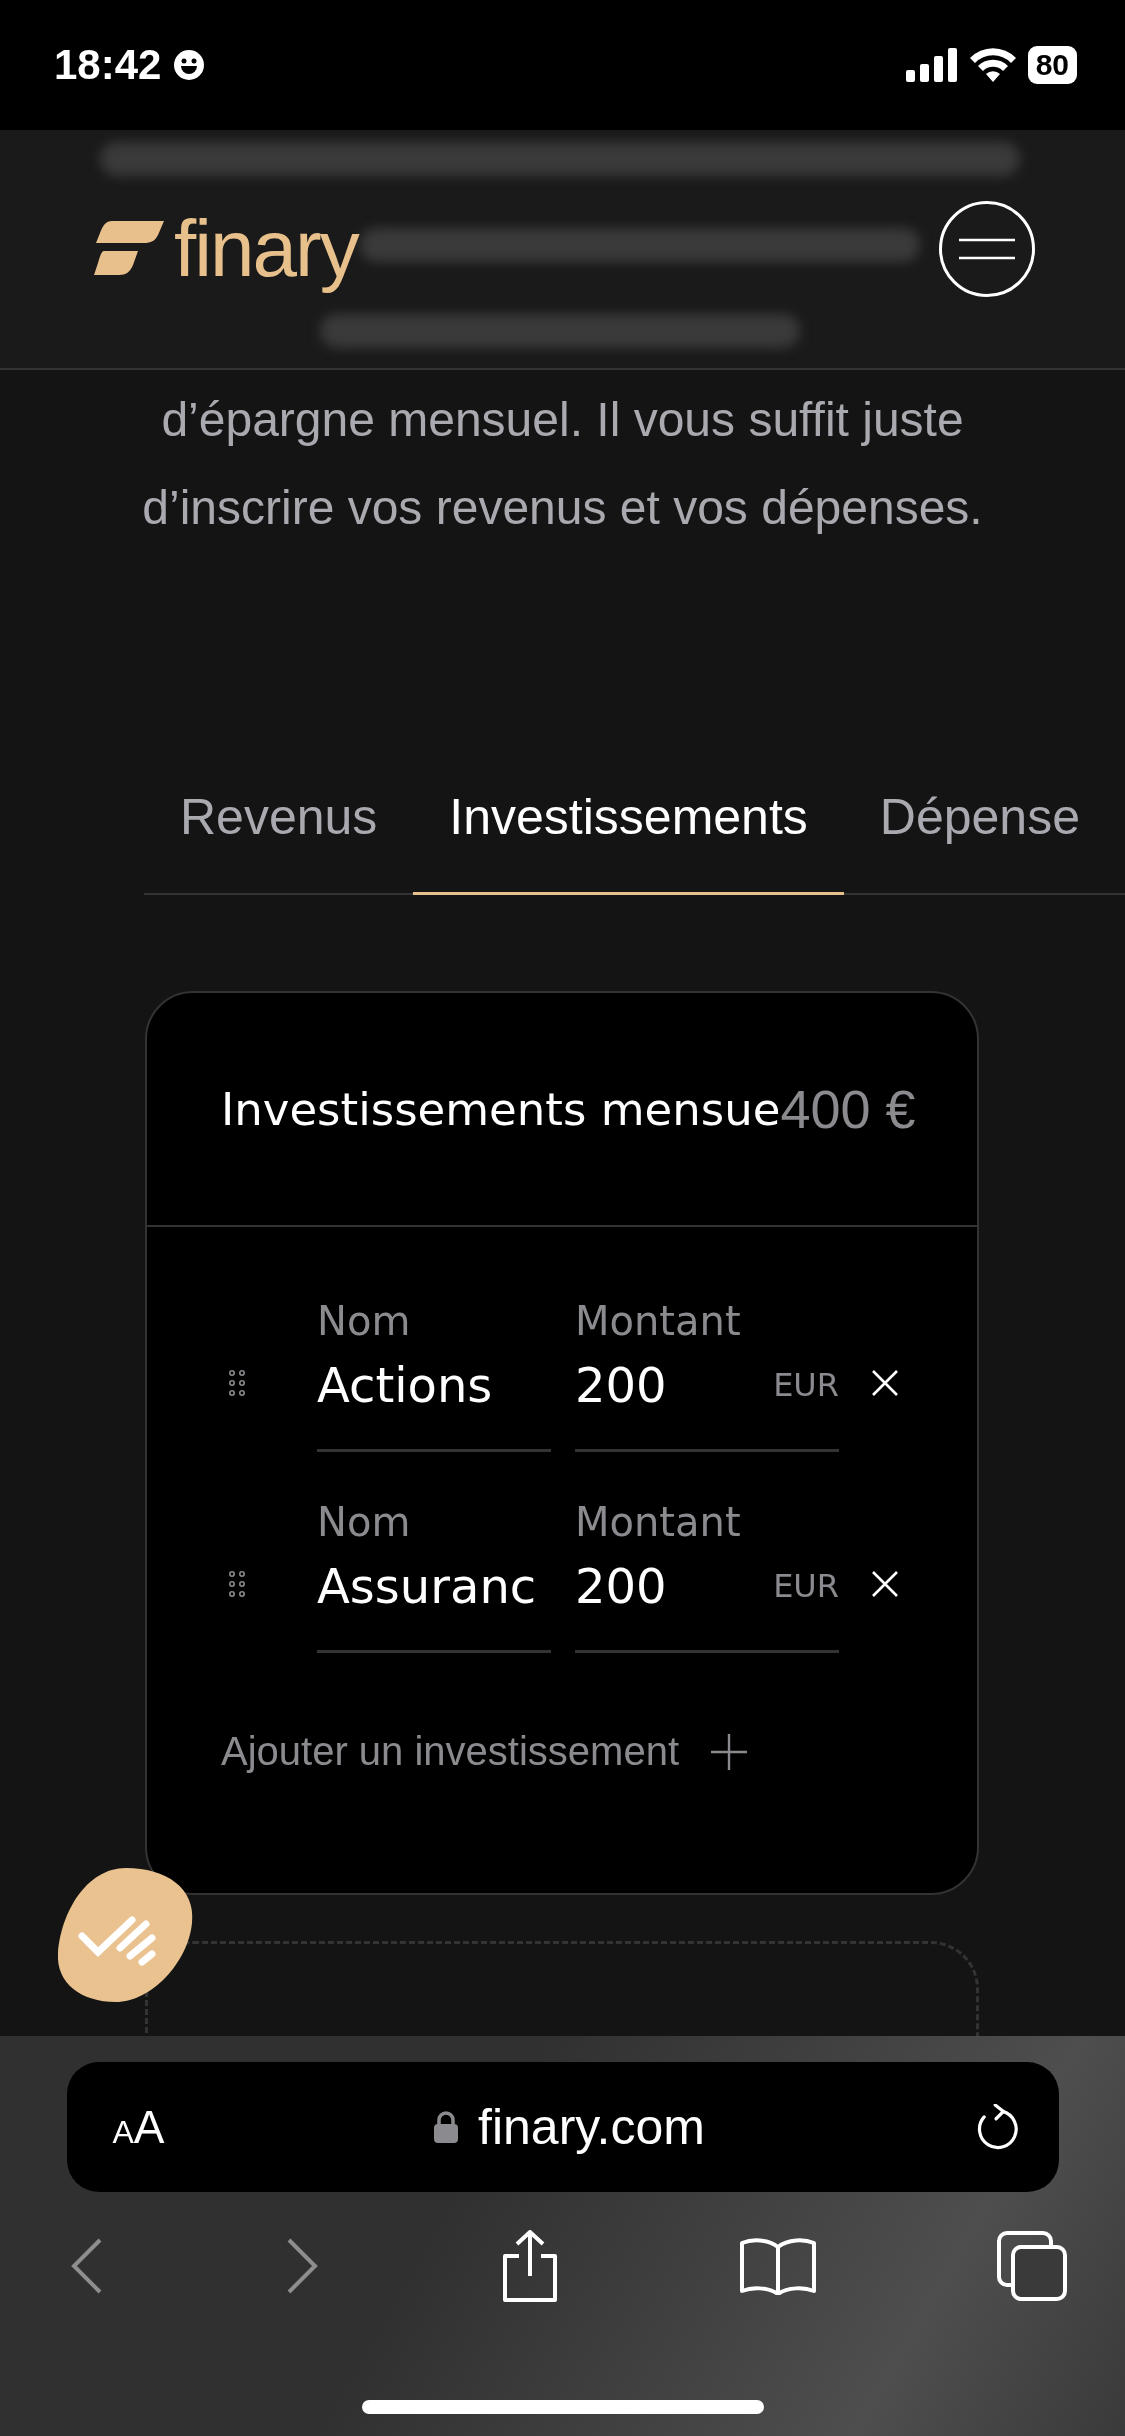 This screenshot has width=1125, height=2436. Describe the element at coordinates (138, 2127) in the screenshot. I see `text-size-button: AA` at that location.